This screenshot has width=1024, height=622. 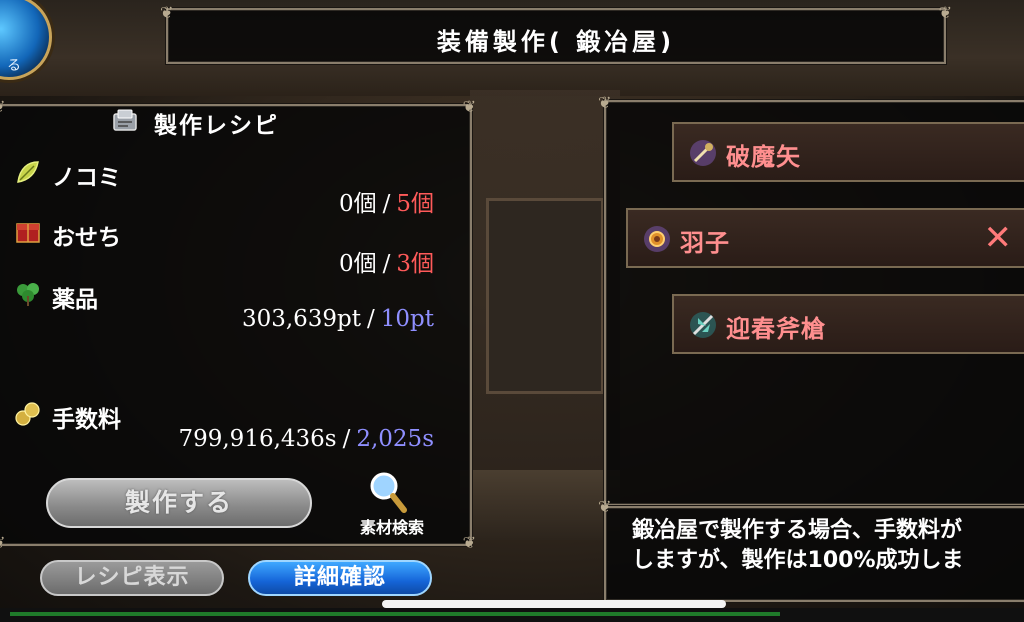 What do you see at coordinates (391, 527) in the screenshot?
I see `material-search-label: 素材検索` at bounding box center [391, 527].